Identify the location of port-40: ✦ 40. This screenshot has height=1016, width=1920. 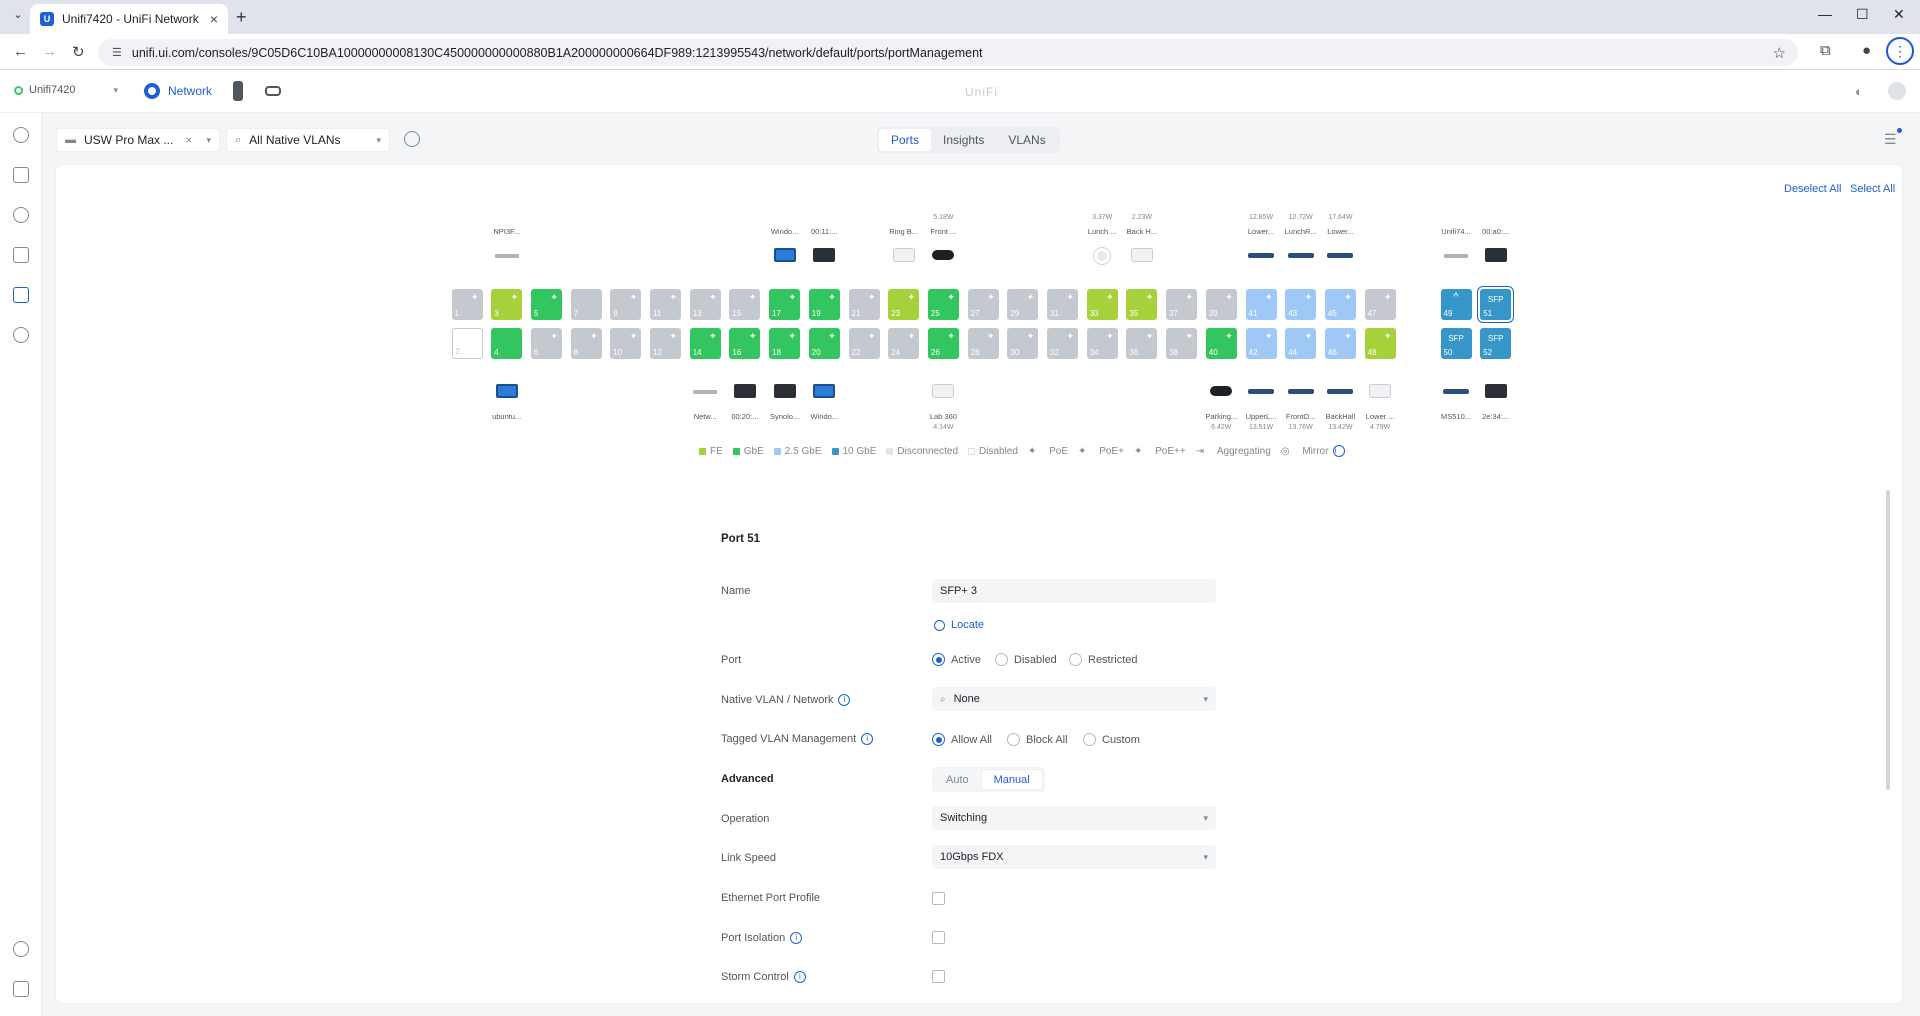
(1221, 343).